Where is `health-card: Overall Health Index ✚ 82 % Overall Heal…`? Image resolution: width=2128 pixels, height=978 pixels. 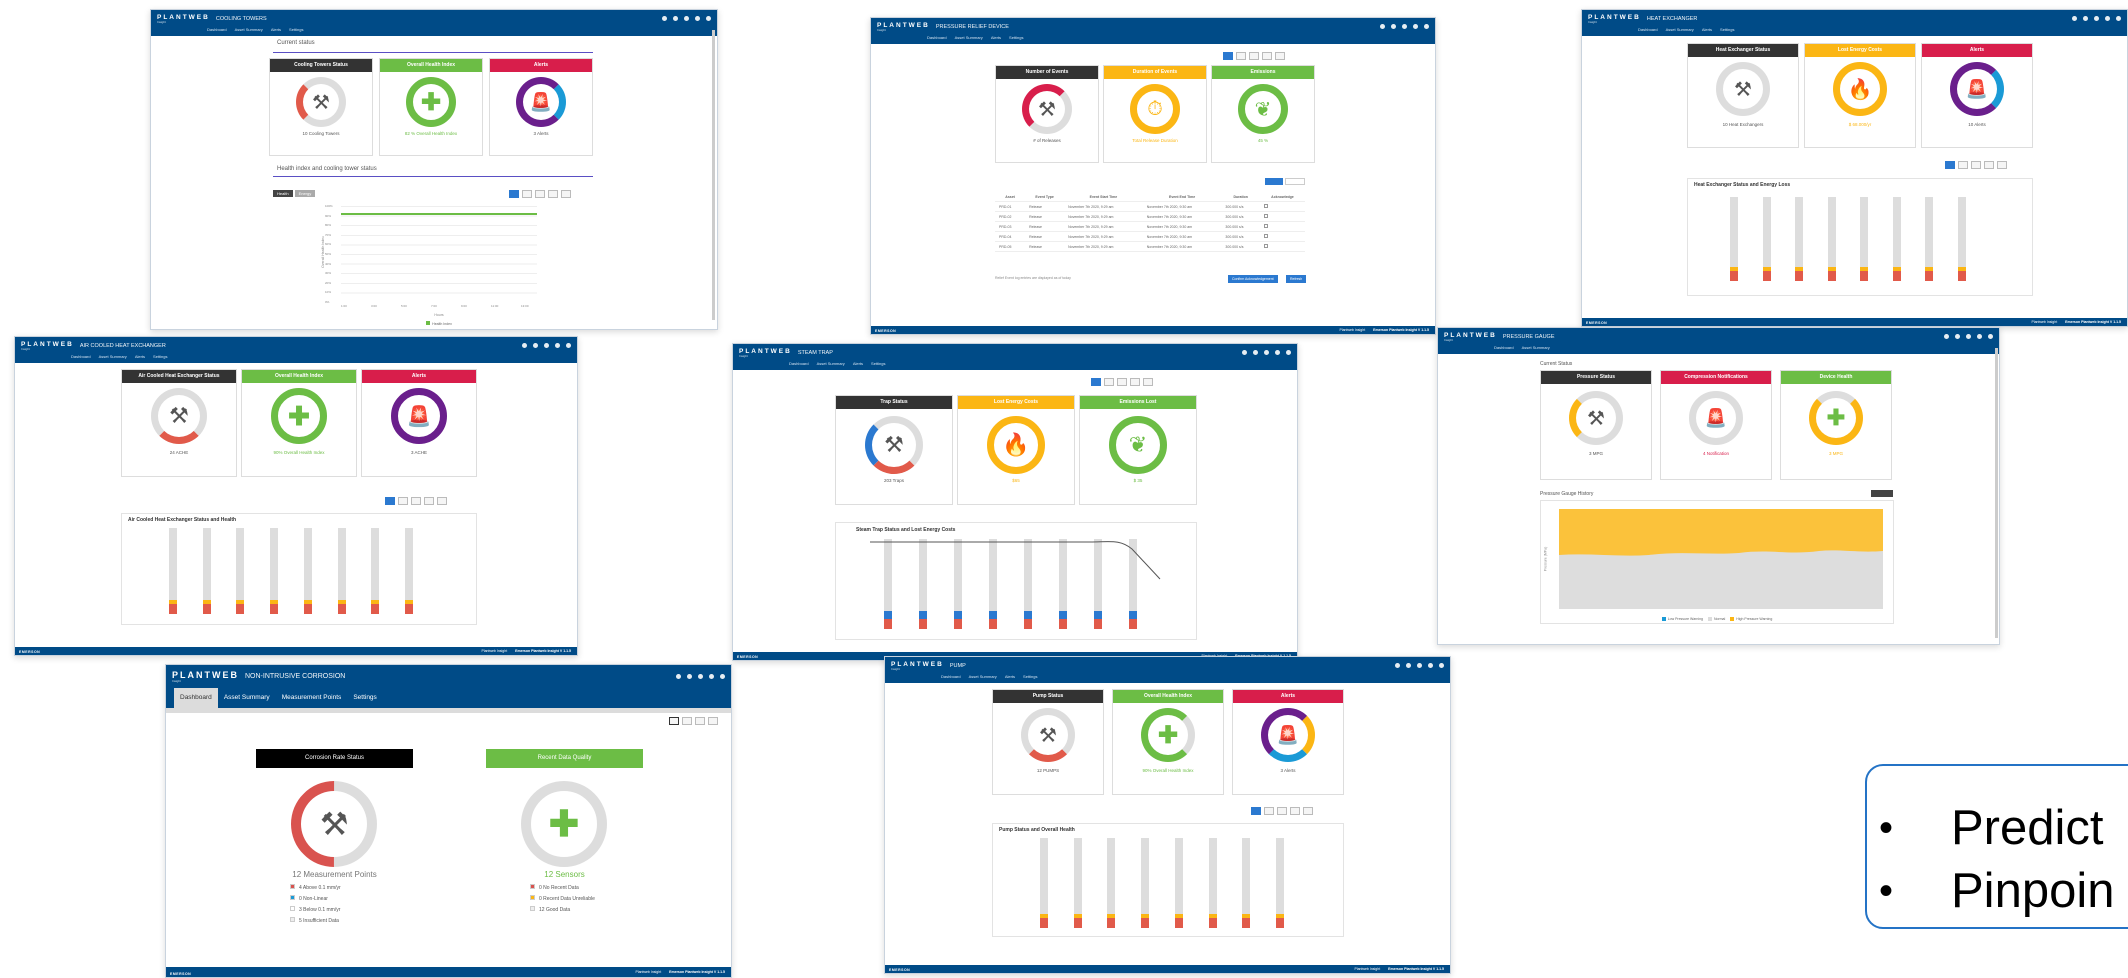
health-card: Overall Health Index ✚ 82 % Overall Heal… is located at coordinates (431, 107).